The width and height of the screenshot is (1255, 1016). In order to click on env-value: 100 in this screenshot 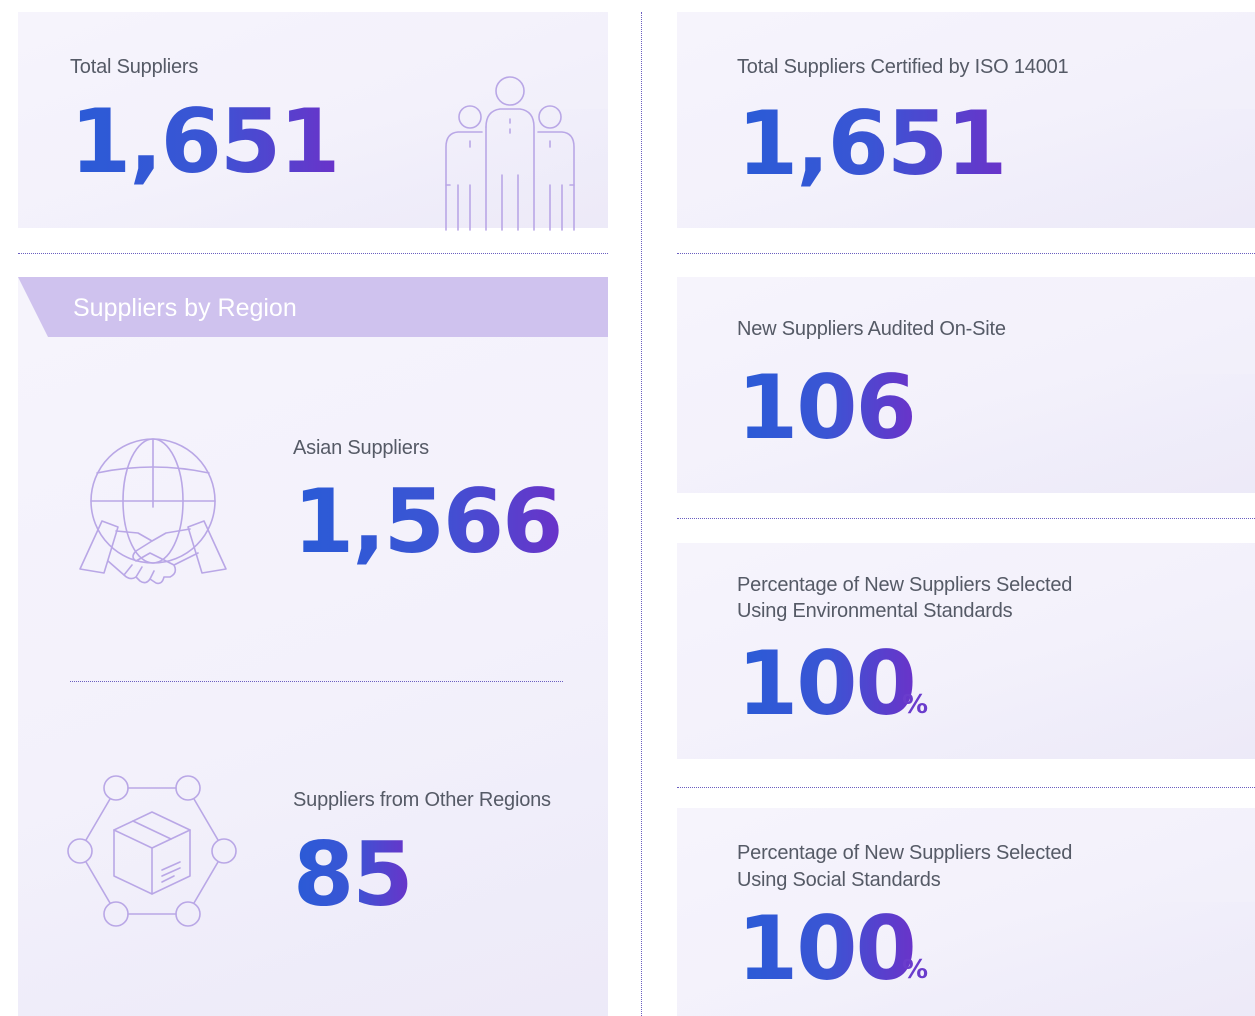, I will do `click(827, 683)`.